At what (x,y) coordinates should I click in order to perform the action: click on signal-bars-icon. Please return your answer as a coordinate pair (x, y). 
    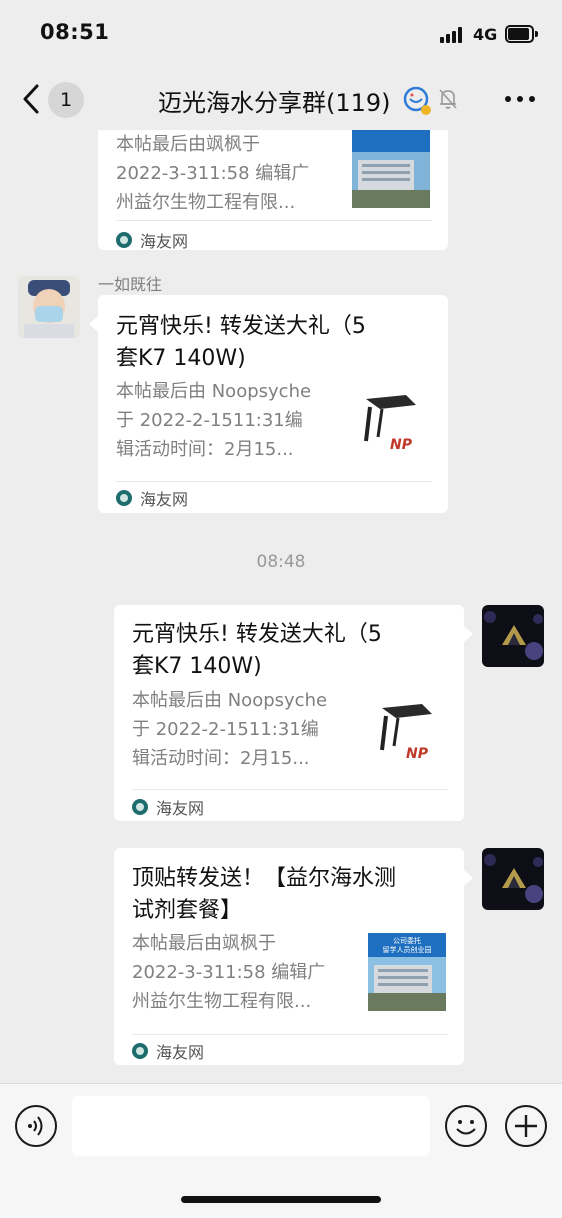
    Looking at the image, I should click on (453, 35).